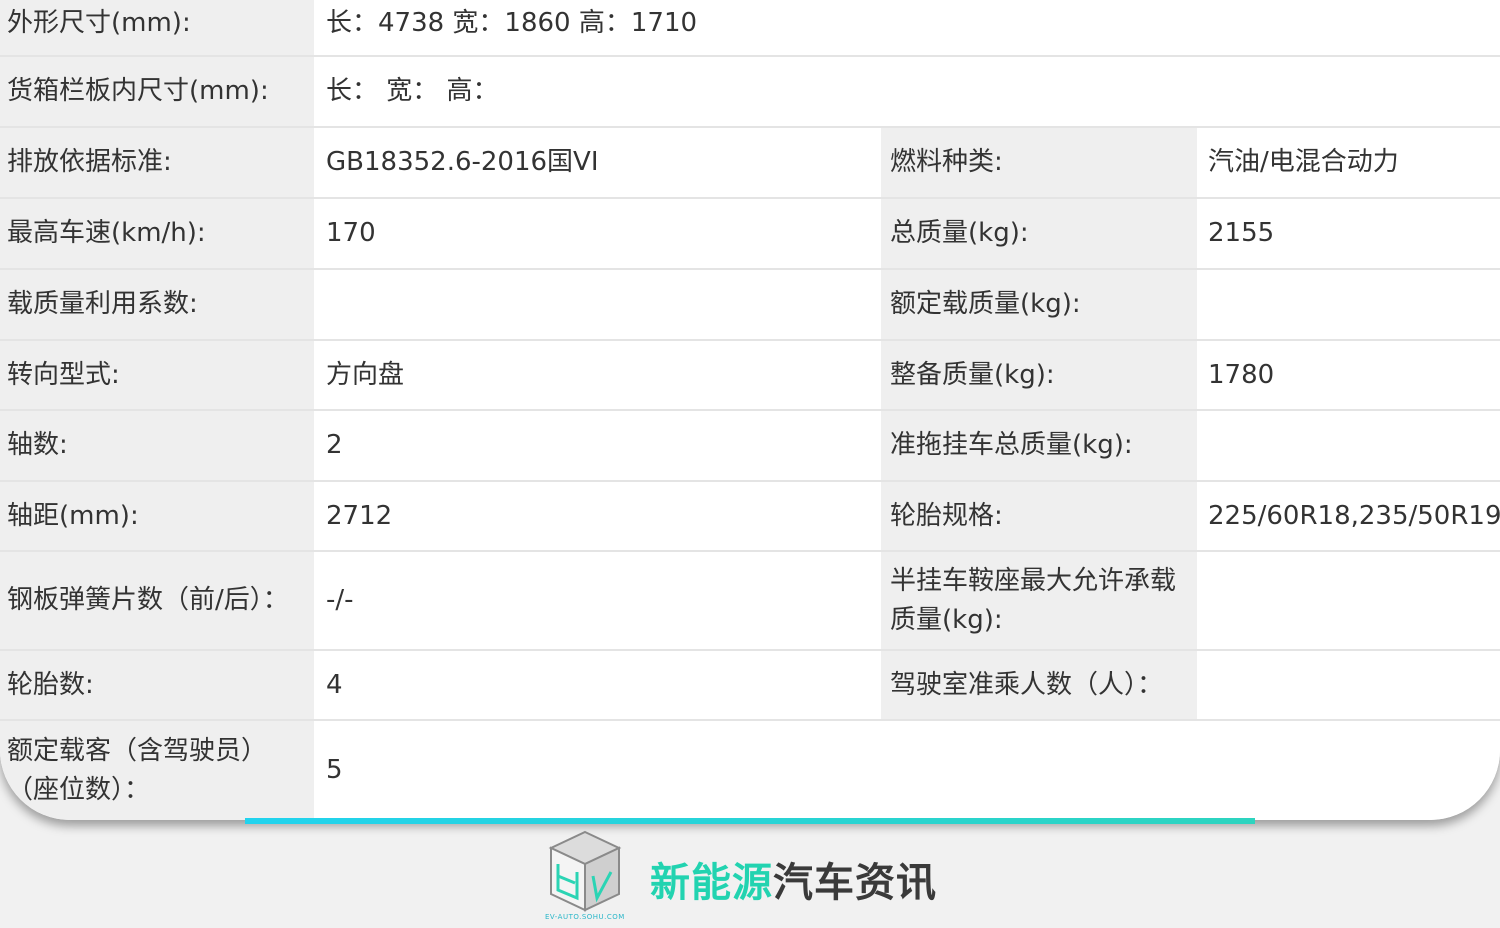  Describe the element at coordinates (597, 685) in the screenshot. I see `spec-value: 4` at that location.